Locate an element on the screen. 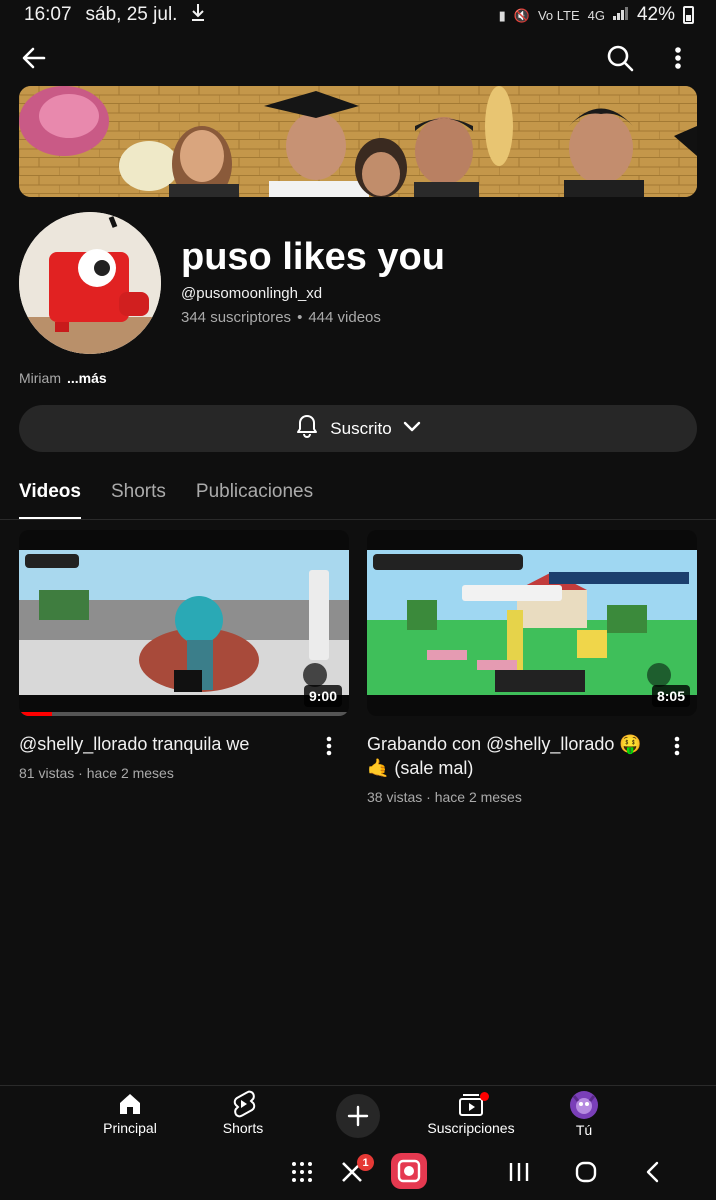 The width and height of the screenshot is (716, 1200). search-icon is located at coordinates (620, 58).